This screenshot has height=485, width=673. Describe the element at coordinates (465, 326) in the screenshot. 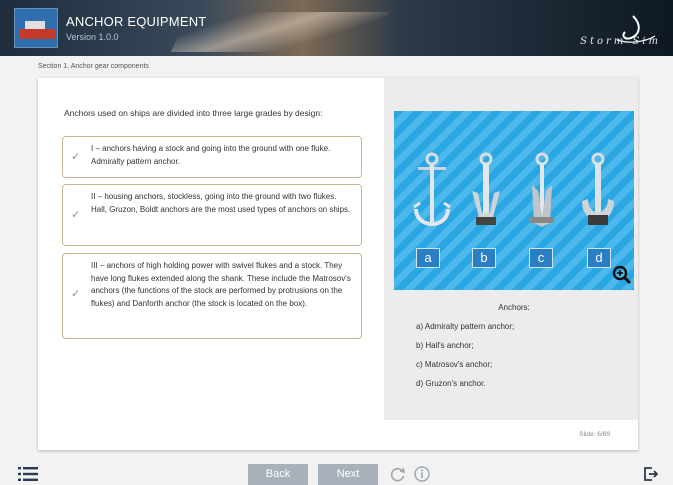

I see `figure-caption-line: a) Admiralty pattern anchor;` at that location.